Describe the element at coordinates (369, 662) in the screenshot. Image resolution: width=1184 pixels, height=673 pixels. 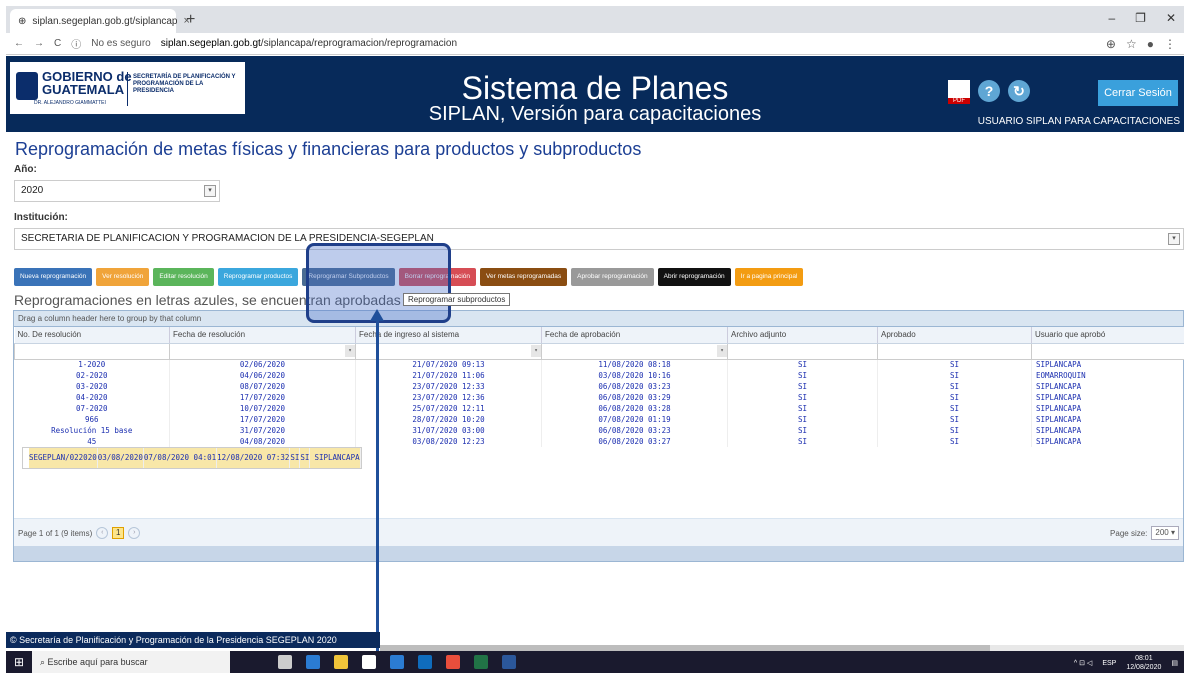
I see `store-icon` at that location.